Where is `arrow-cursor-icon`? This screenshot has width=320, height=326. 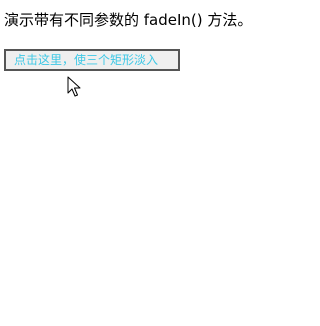 arrow-cursor-icon is located at coordinates (74, 86).